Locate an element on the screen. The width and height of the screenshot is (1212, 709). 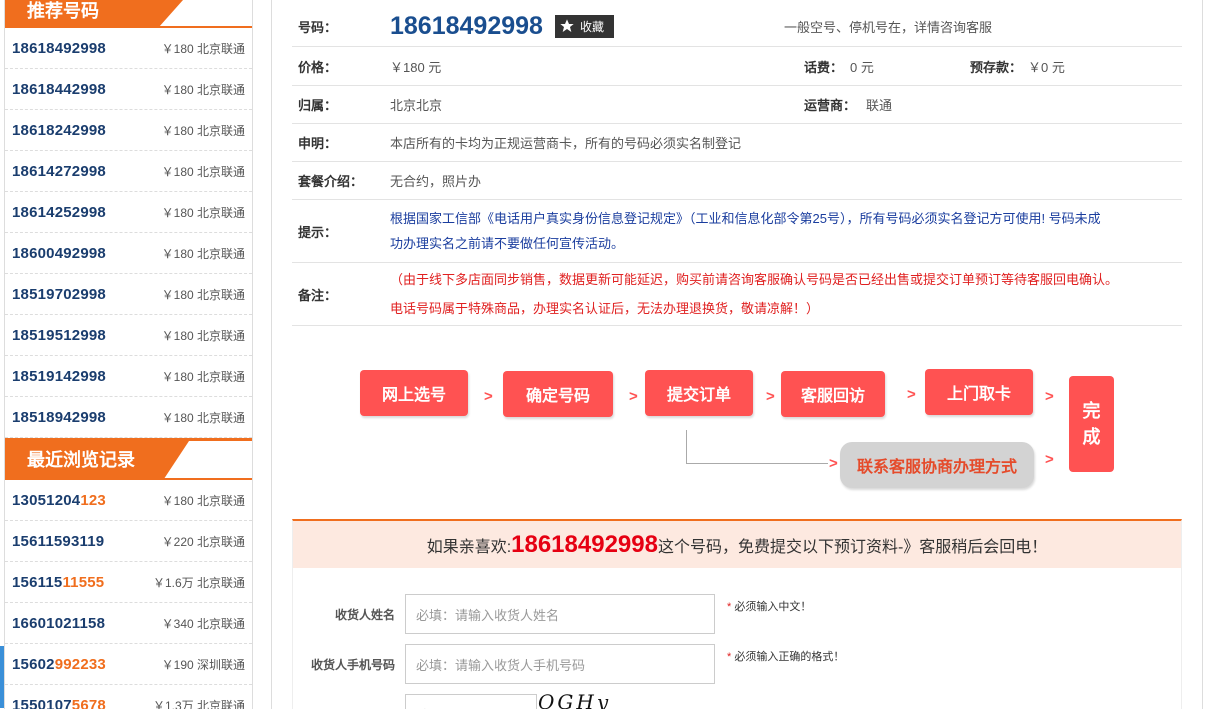
tip-line-2: 功办理实名之前请不要做任何宣传活动。 is located at coordinates (507, 243).